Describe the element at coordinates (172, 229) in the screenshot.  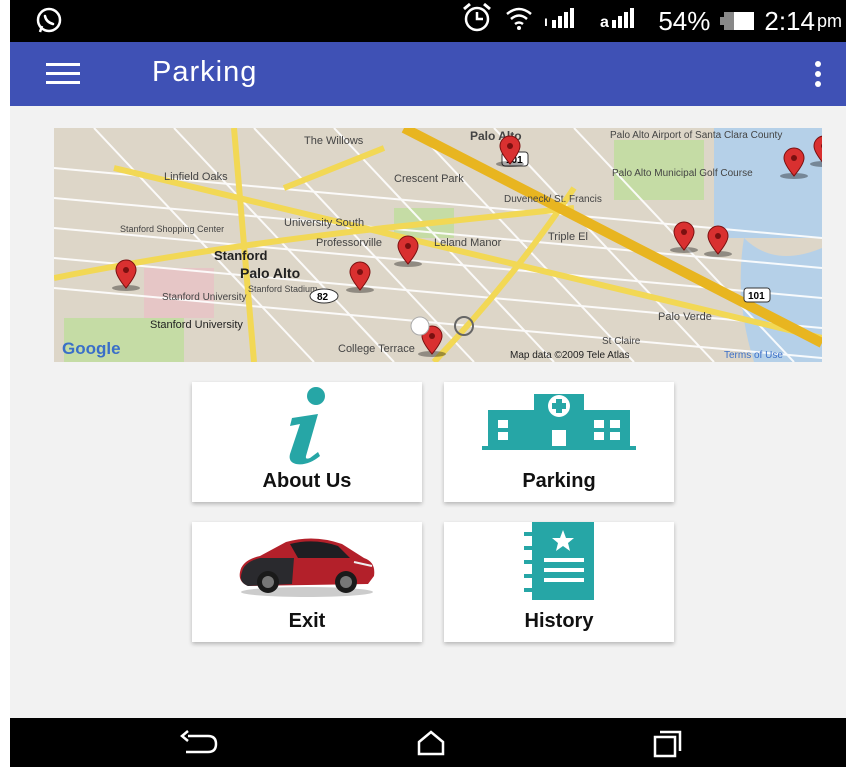
I see `svg-text: Stanford Shopping Center` at that location.